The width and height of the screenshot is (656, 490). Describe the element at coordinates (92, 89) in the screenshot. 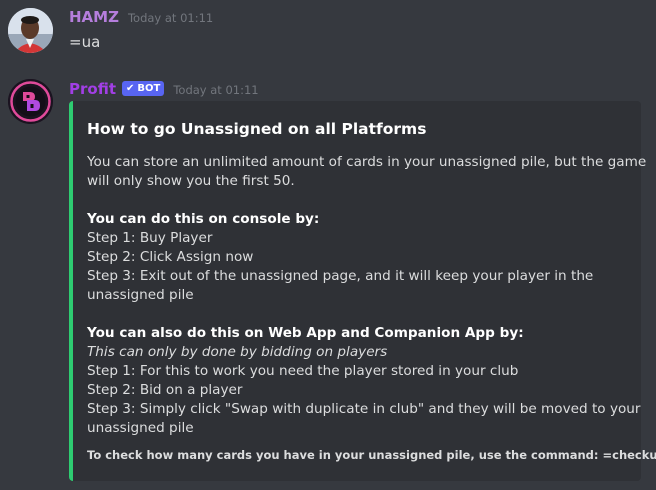

I see `username: Profit` at that location.